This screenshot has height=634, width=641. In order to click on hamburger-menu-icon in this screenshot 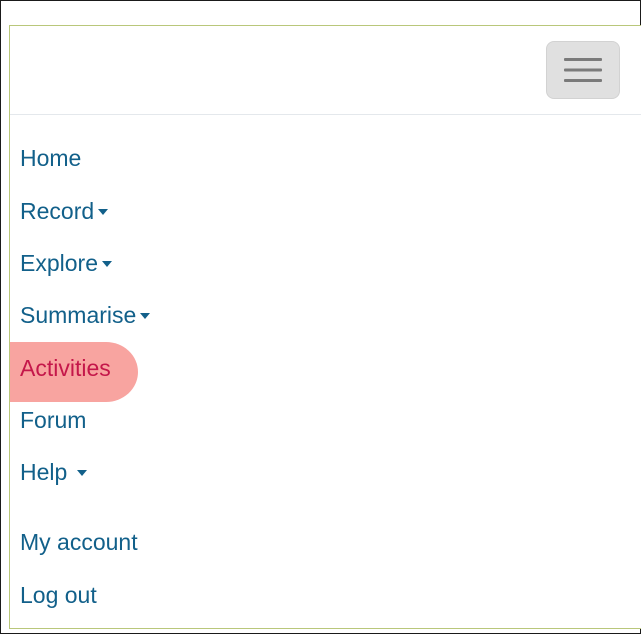, I will do `click(583, 70)`.